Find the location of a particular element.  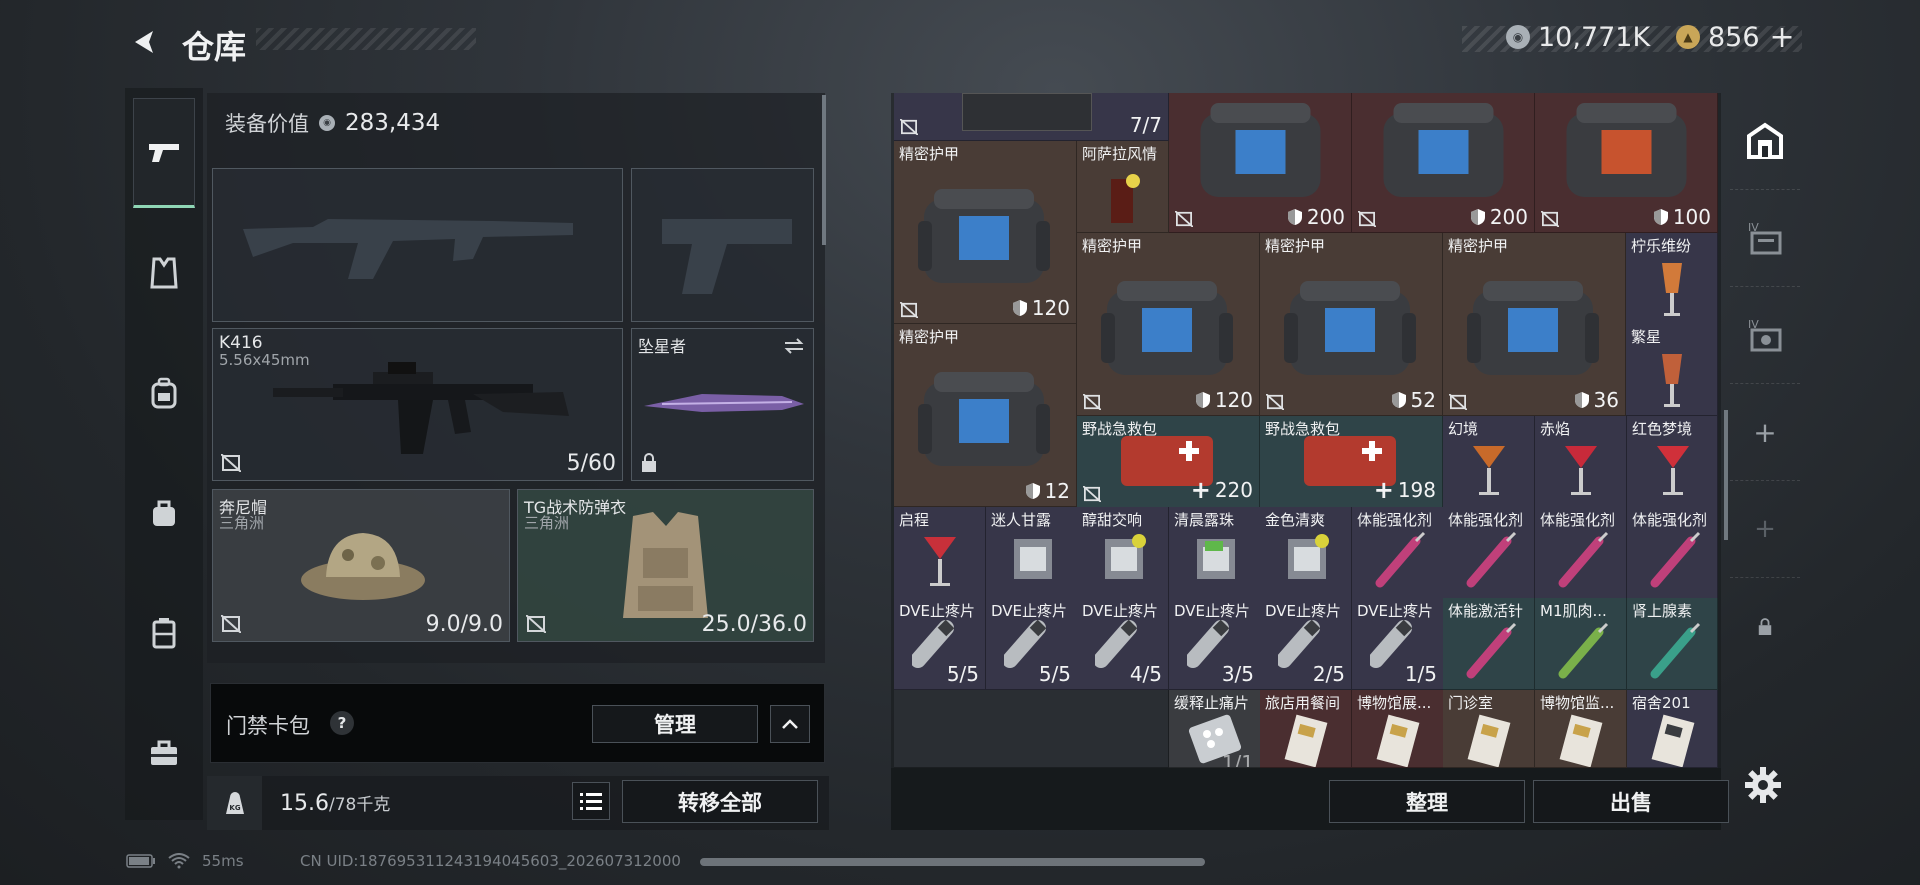

horizontal-scrollbar is located at coordinates (952, 862).